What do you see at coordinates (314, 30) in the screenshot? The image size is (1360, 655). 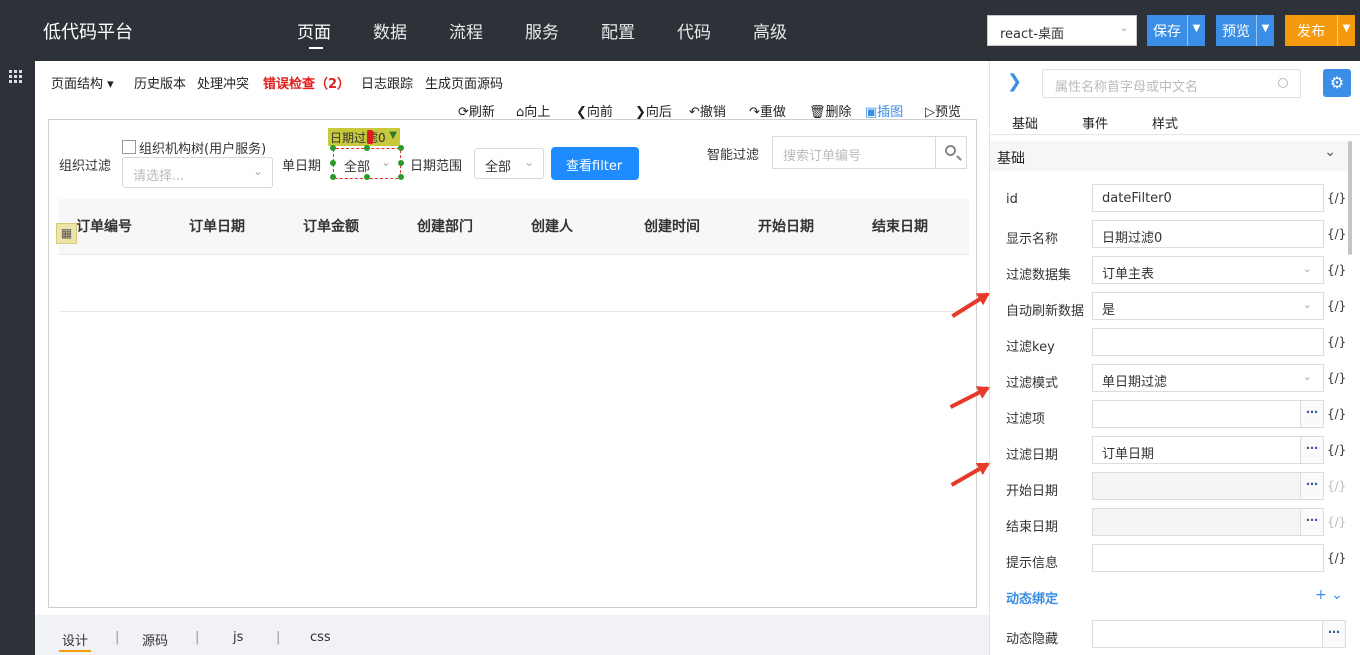 I see `nav-page: 页面` at bounding box center [314, 30].